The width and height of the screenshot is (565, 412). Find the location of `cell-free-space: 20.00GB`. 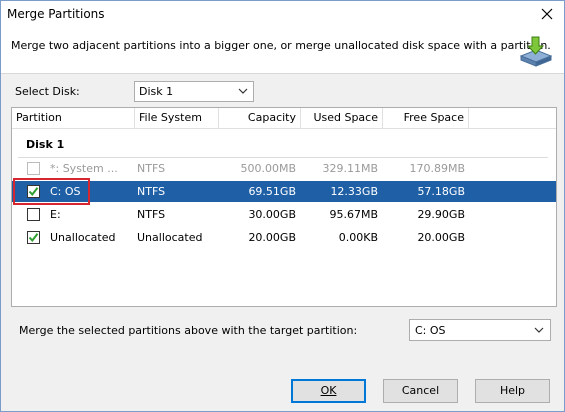

cell-free-space: 20.00GB is located at coordinates (441, 237).